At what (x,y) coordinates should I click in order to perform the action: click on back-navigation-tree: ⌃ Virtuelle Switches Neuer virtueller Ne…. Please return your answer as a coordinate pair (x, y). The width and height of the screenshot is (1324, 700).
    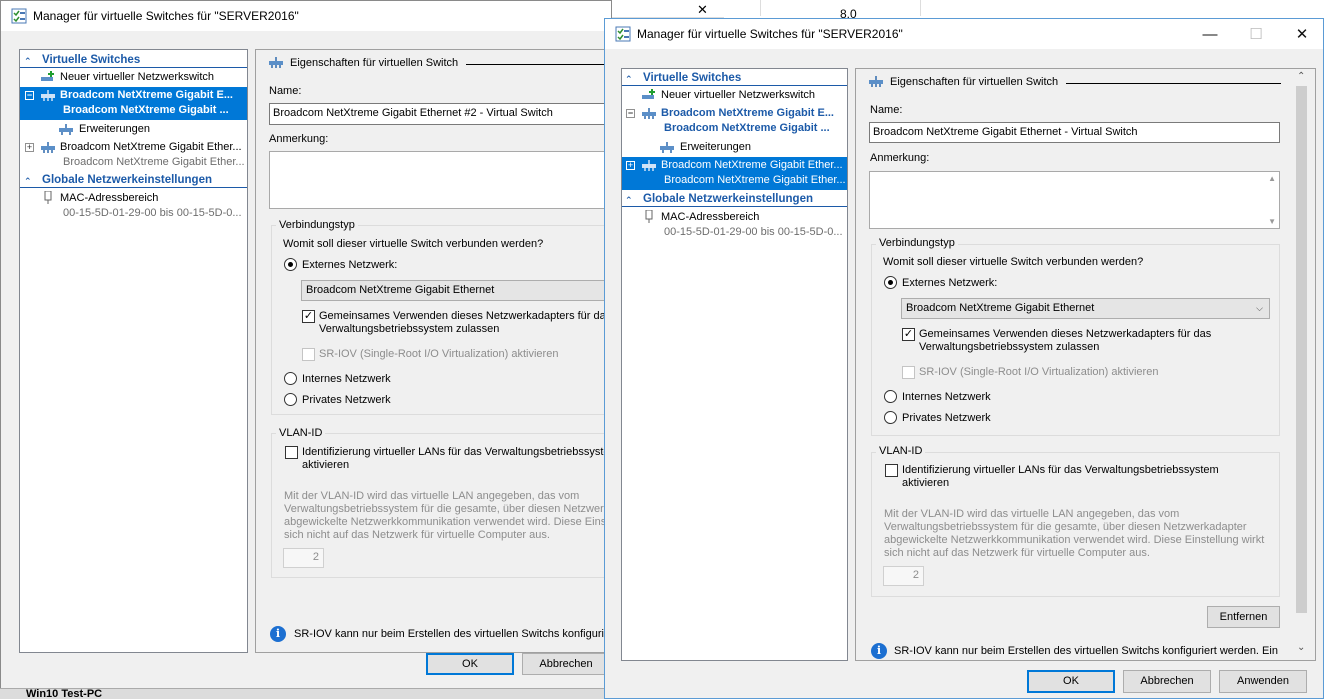
    Looking at the image, I should click on (133, 351).